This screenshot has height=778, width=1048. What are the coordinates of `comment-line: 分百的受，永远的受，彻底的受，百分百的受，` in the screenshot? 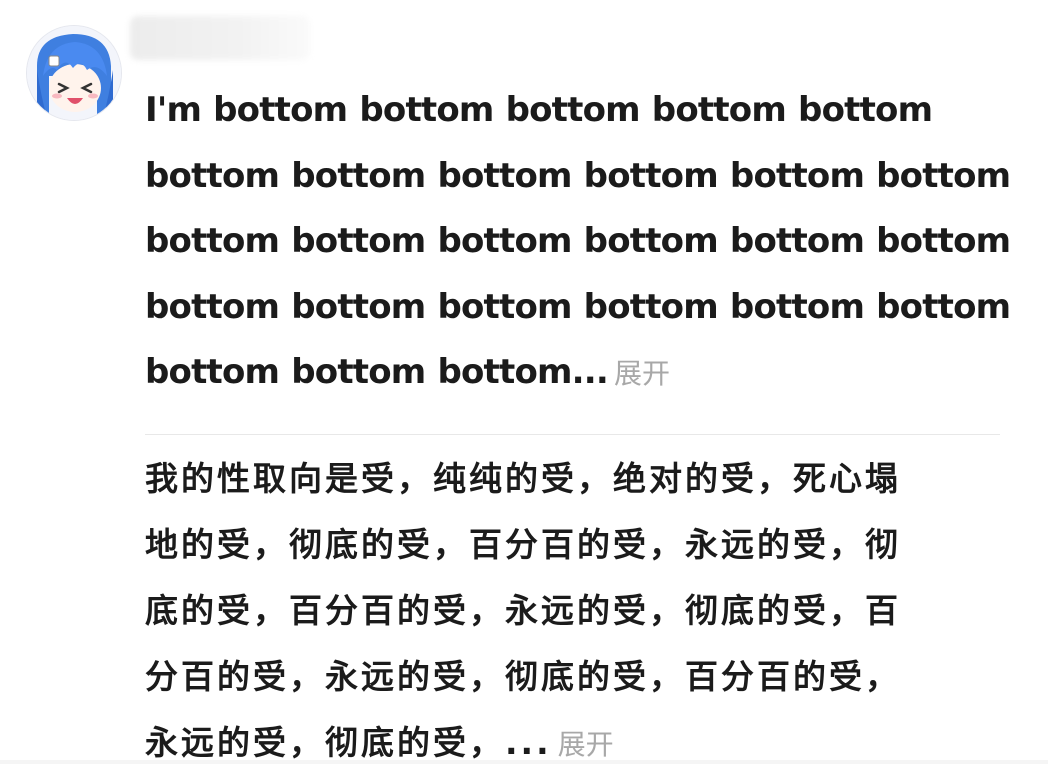 It's located at (523, 676).